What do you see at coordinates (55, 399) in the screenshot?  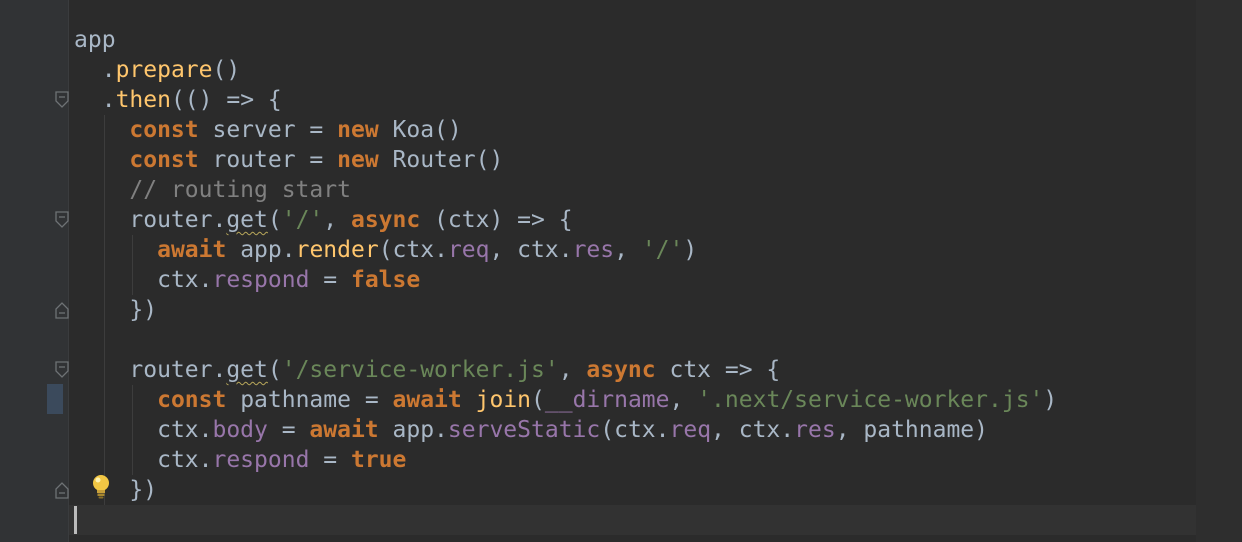 I see `change-marker` at bounding box center [55, 399].